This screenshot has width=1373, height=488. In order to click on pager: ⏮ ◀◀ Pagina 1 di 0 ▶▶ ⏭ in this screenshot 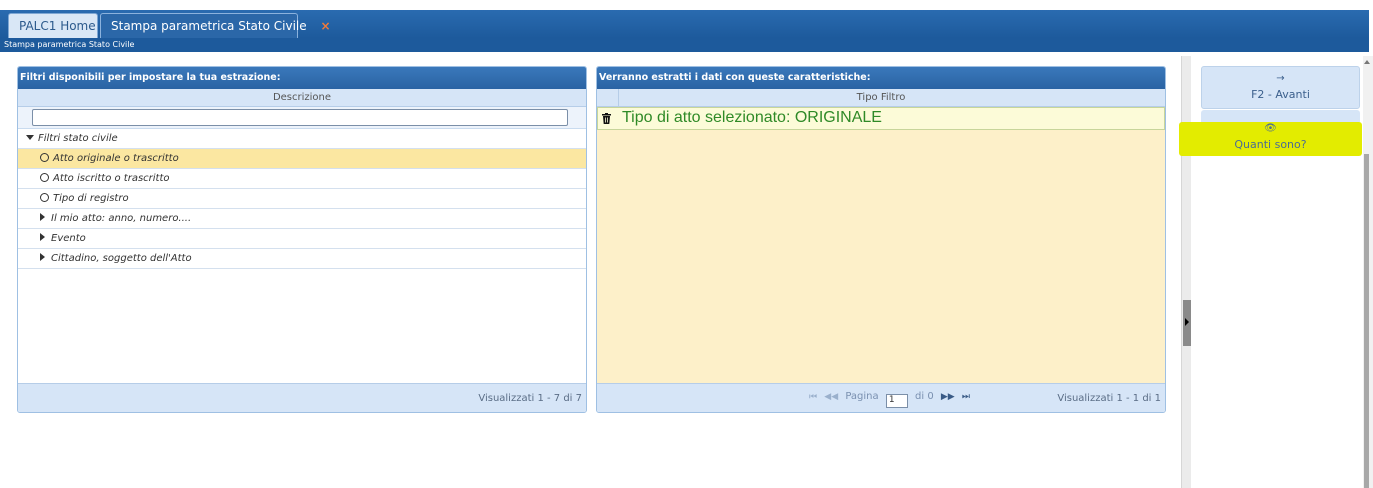, I will do `click(891, 399)`.